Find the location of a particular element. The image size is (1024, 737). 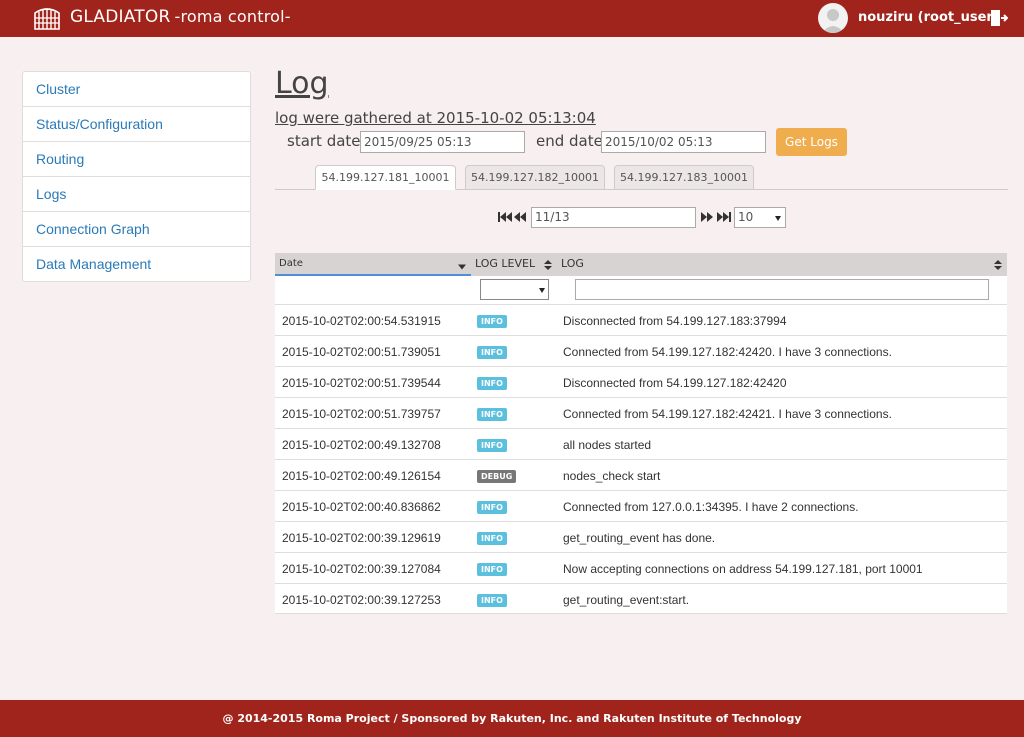

start-date-label: start date: is located at coordinates (326, 141).